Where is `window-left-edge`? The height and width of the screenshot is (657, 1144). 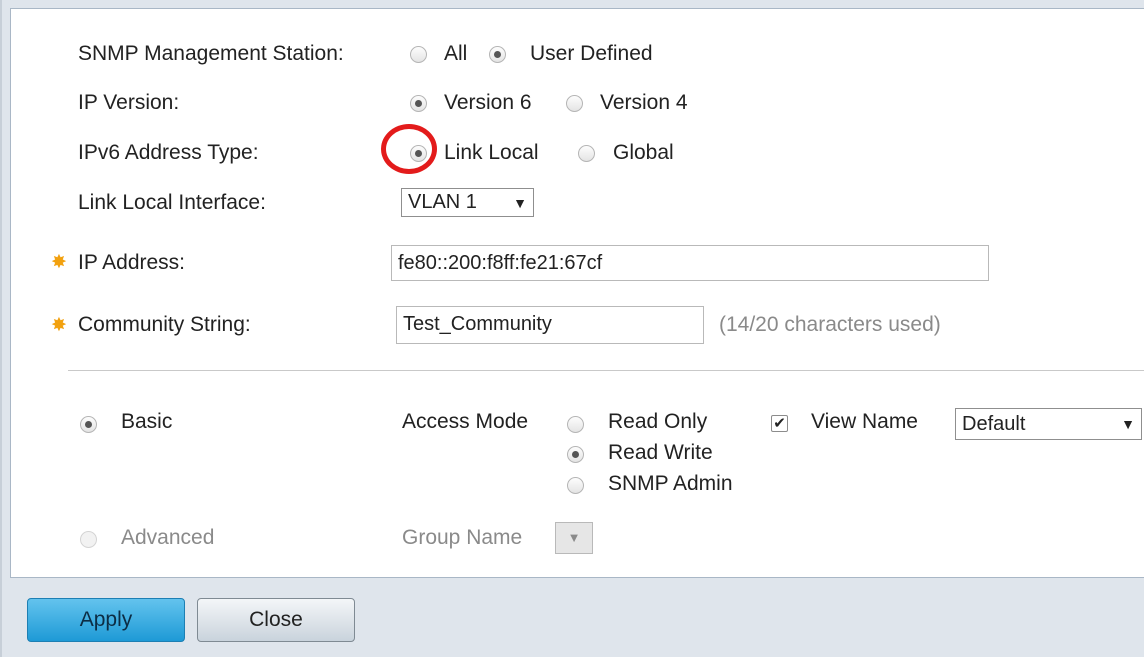 window-left-edge is located at coordinates (1, 328).